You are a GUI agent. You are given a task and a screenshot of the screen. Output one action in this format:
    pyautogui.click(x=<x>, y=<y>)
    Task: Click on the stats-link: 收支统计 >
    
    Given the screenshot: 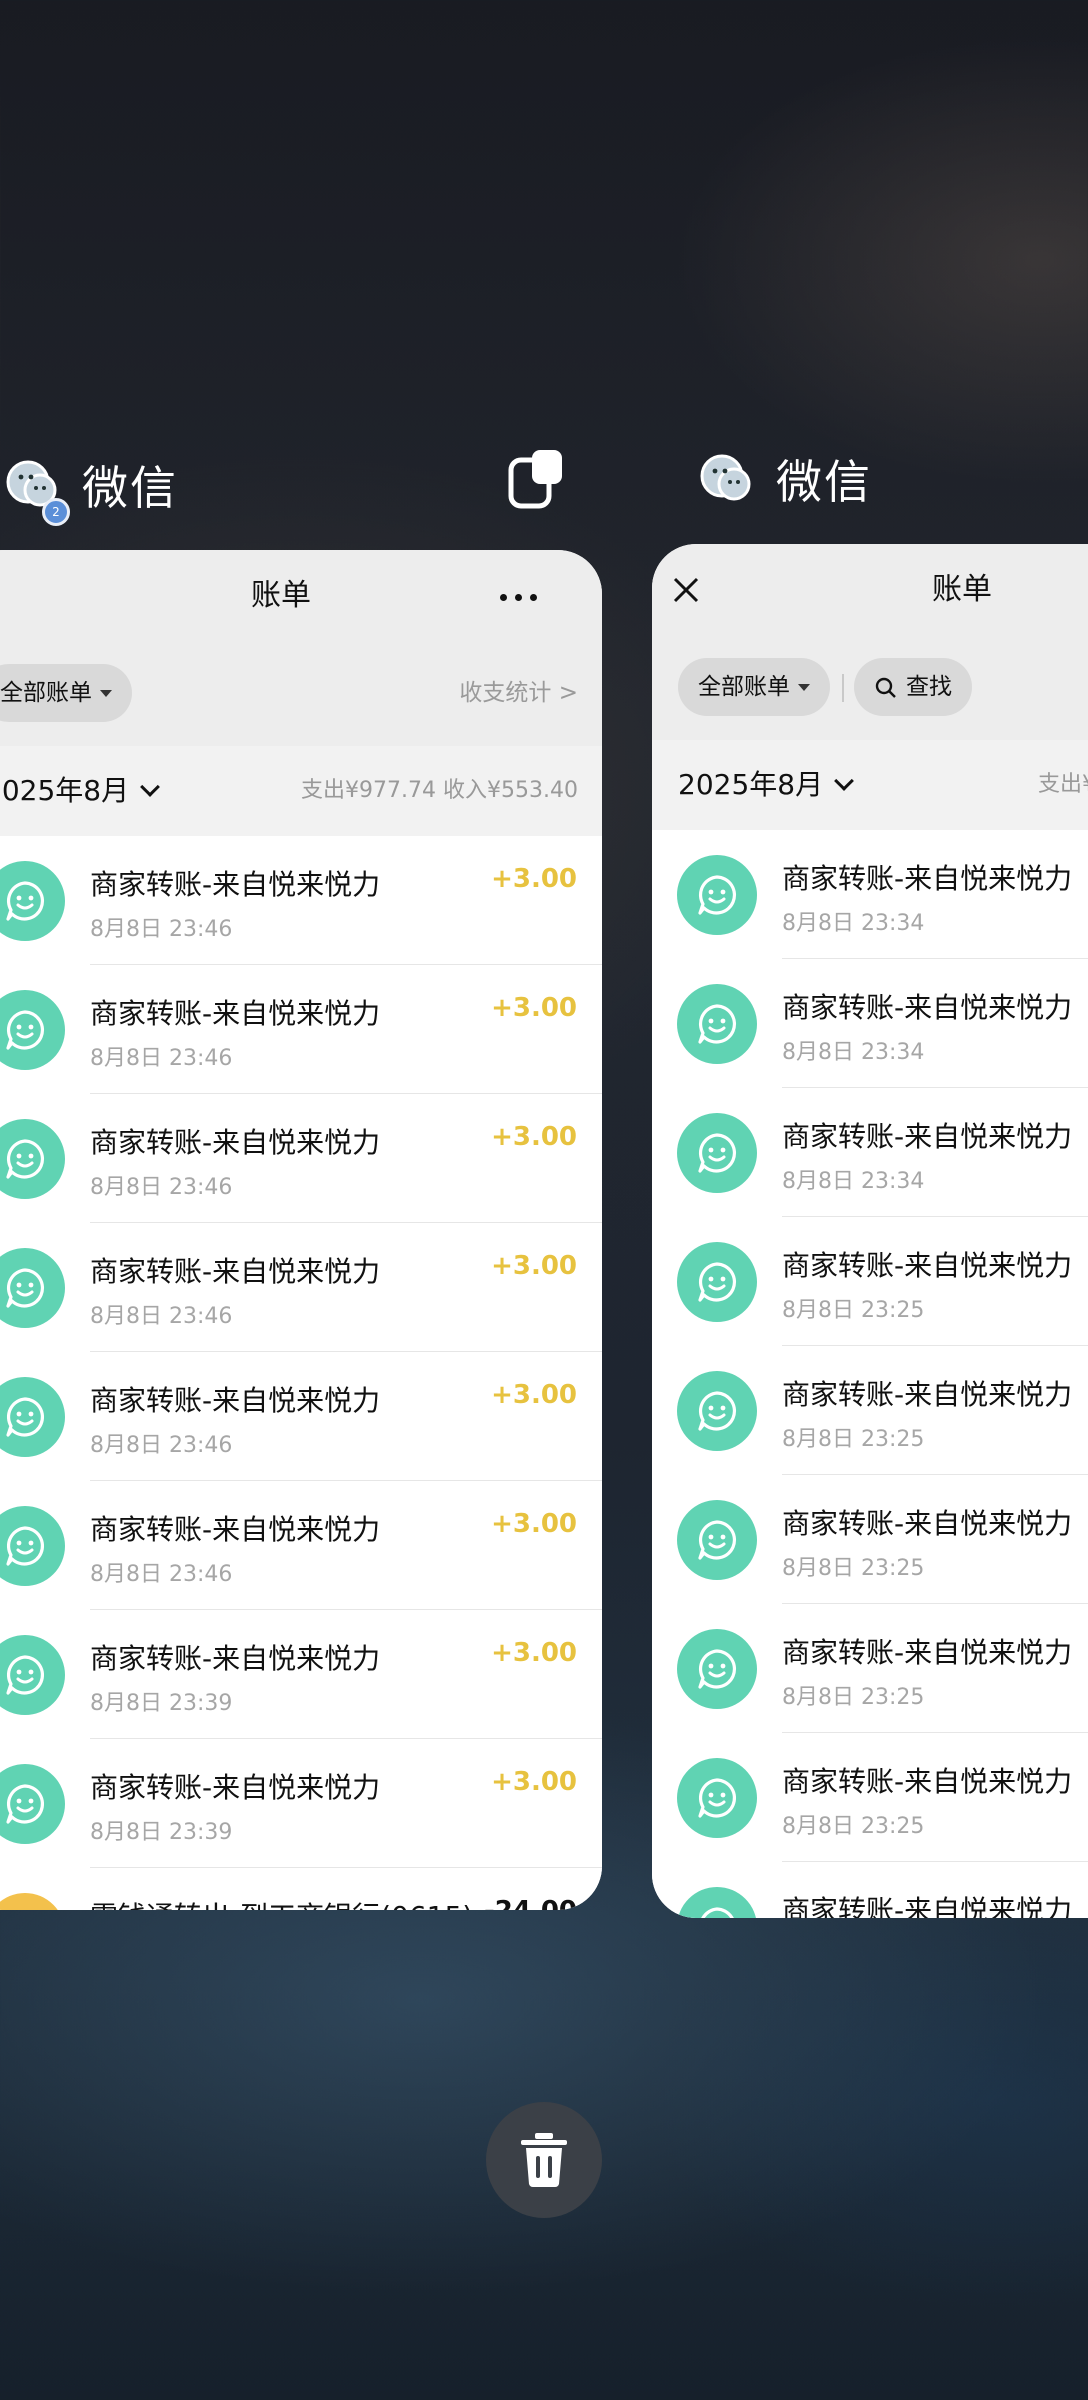 What is the action you would take?
    pyautogui.click(x=518, y=693)
    